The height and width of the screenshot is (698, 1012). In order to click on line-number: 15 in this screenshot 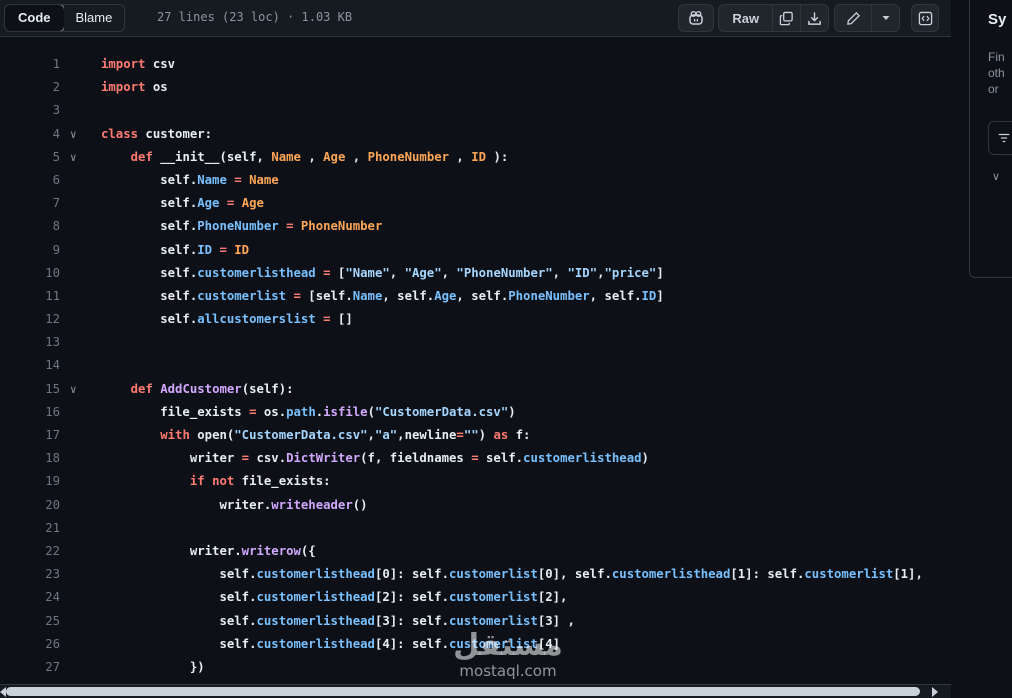, I will do `click(30, 389)`.